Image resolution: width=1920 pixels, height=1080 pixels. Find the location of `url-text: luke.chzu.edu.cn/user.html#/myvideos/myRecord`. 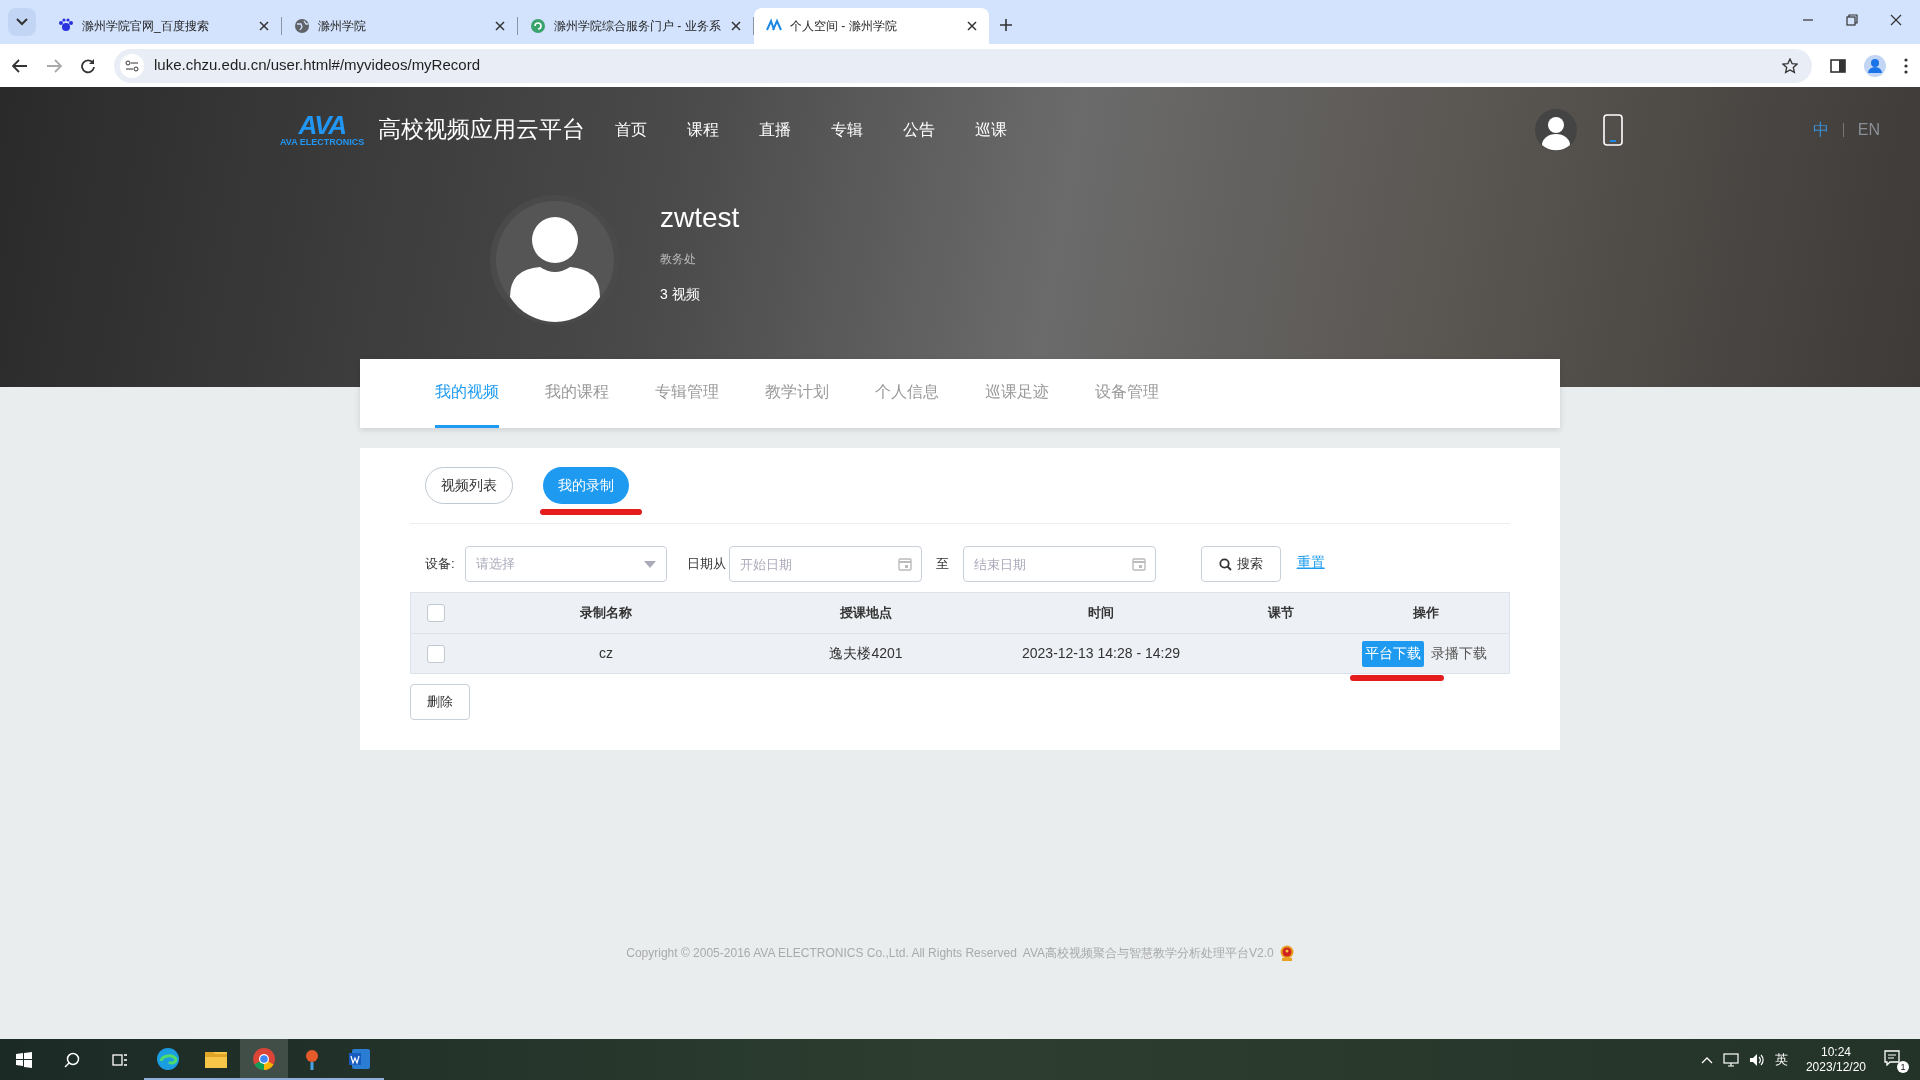

url-text: luke.chzu.edu.cn/user.html#/myvideos/myRecord is located at coordinates (317, 65).